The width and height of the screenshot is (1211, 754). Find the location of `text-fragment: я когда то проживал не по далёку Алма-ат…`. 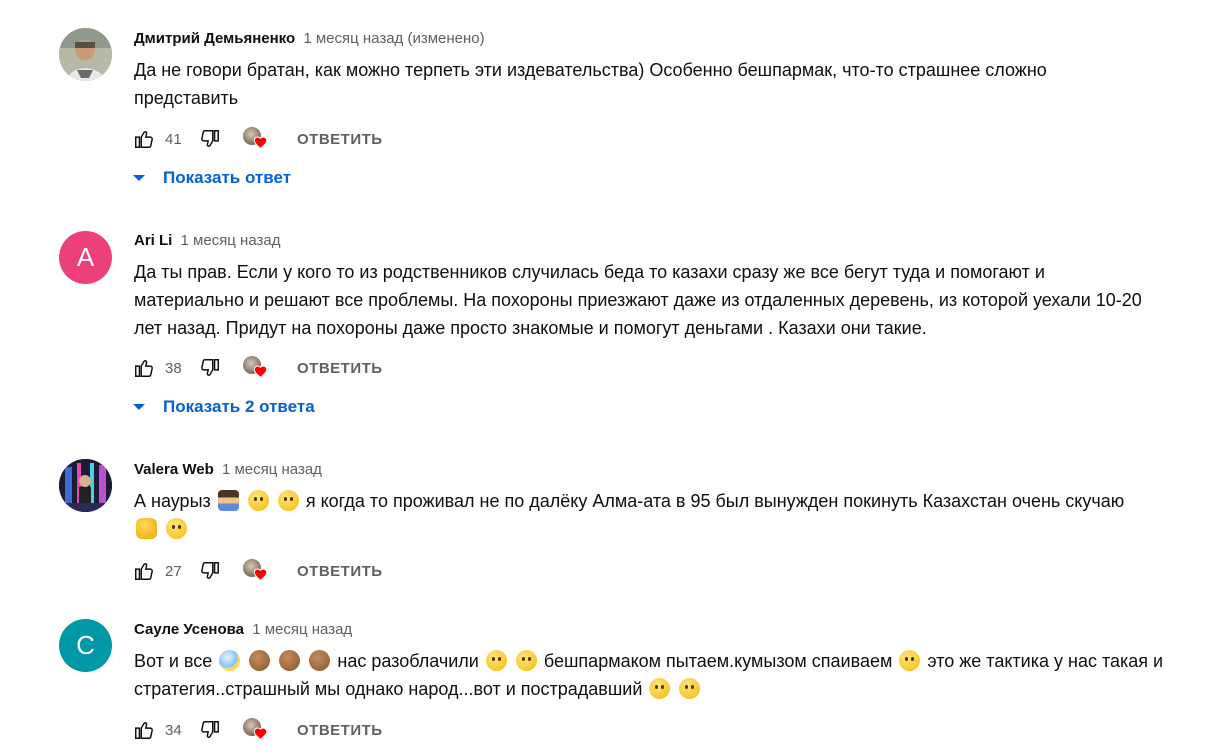

text-fragment: я когда то проживал не по далёку Алма-ат… is located at coordinates (715, 501).